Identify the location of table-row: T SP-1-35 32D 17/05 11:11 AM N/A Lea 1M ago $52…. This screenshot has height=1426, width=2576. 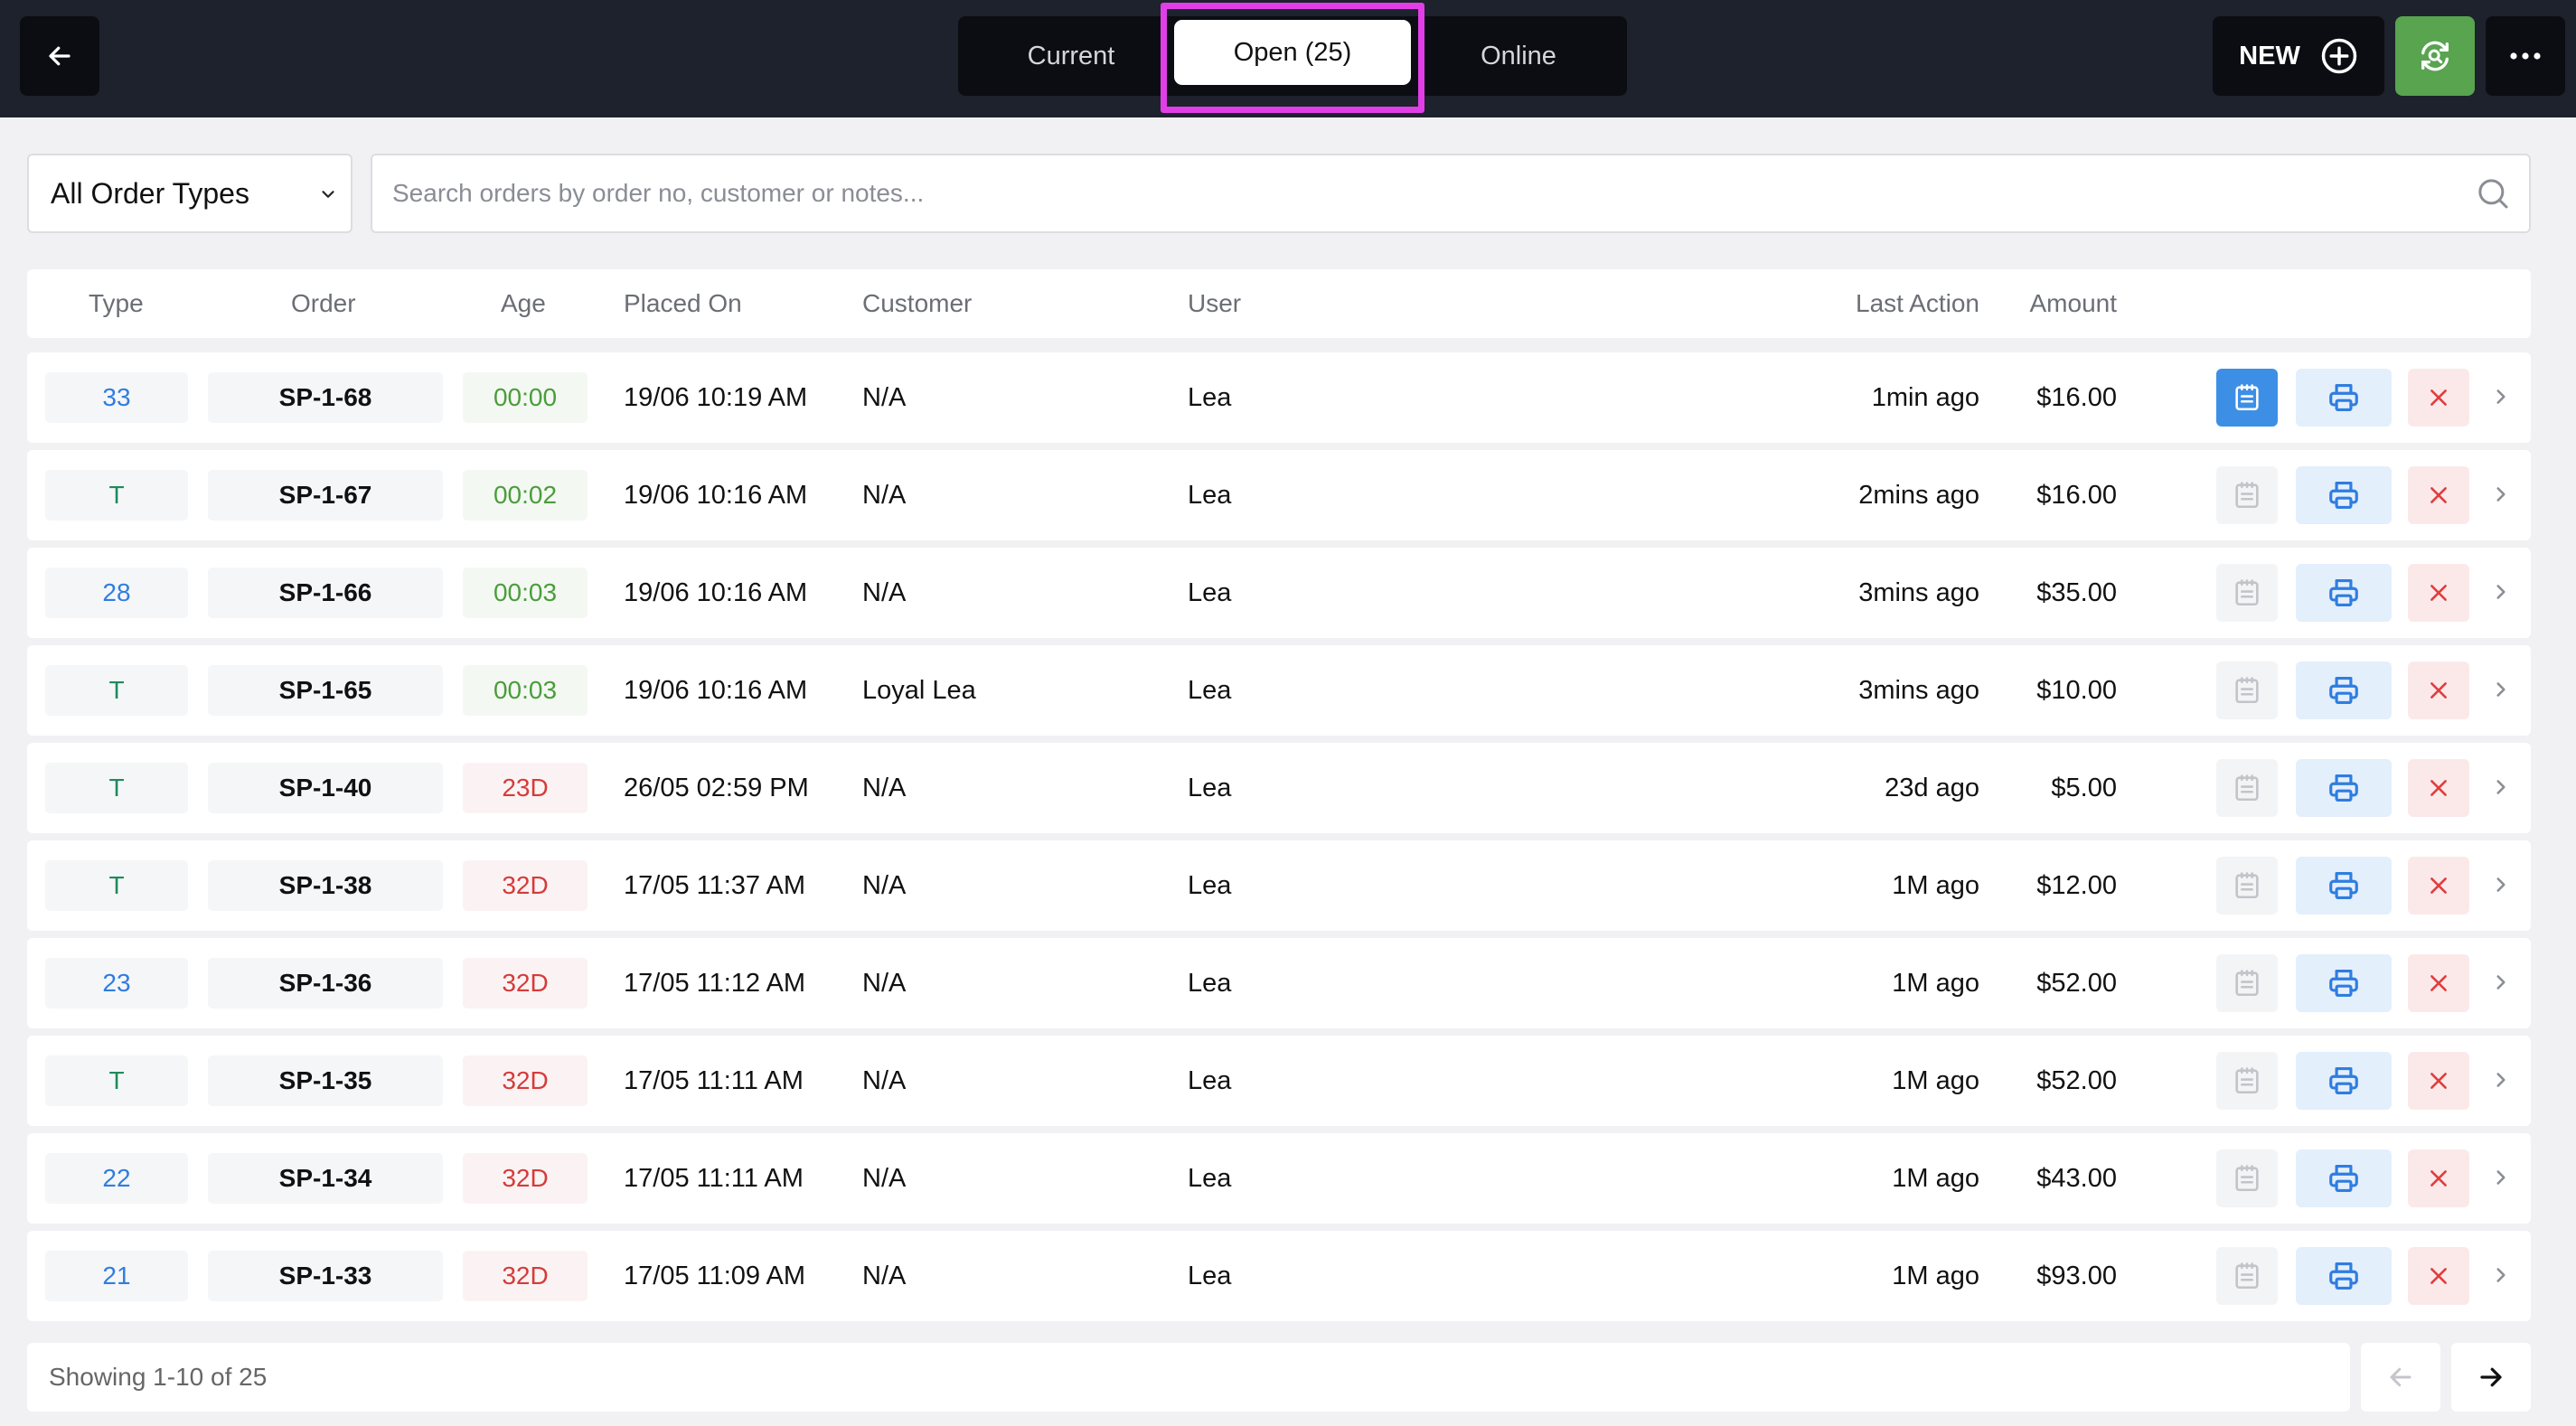
(1279, 1081).